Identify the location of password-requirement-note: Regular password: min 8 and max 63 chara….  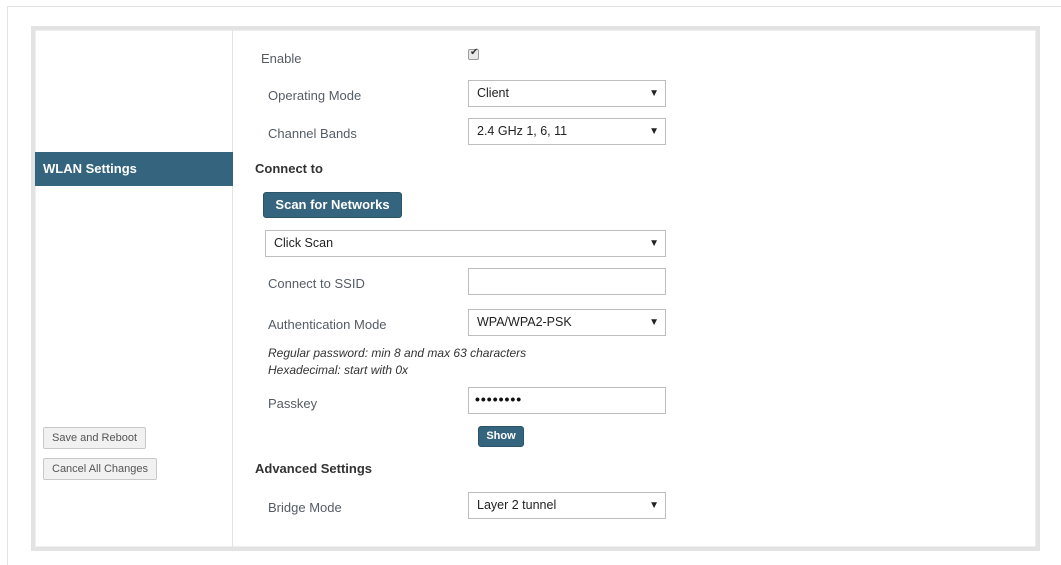
(397, 353).